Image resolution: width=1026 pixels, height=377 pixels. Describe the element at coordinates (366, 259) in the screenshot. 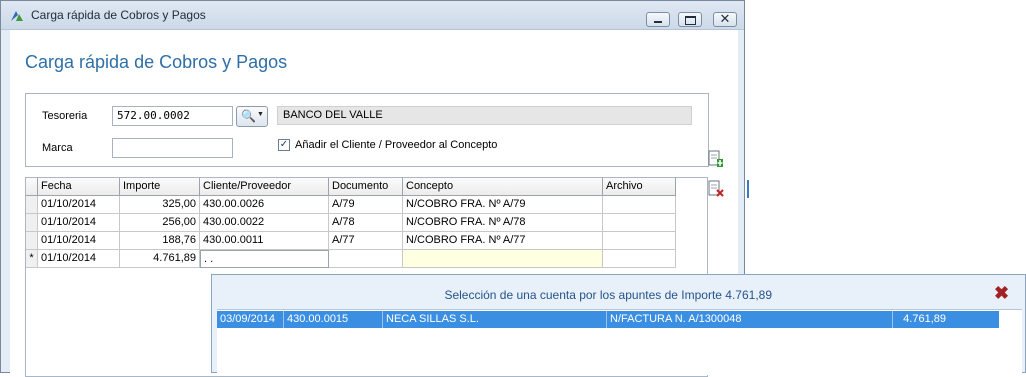

I see `cell-documento` at that location.